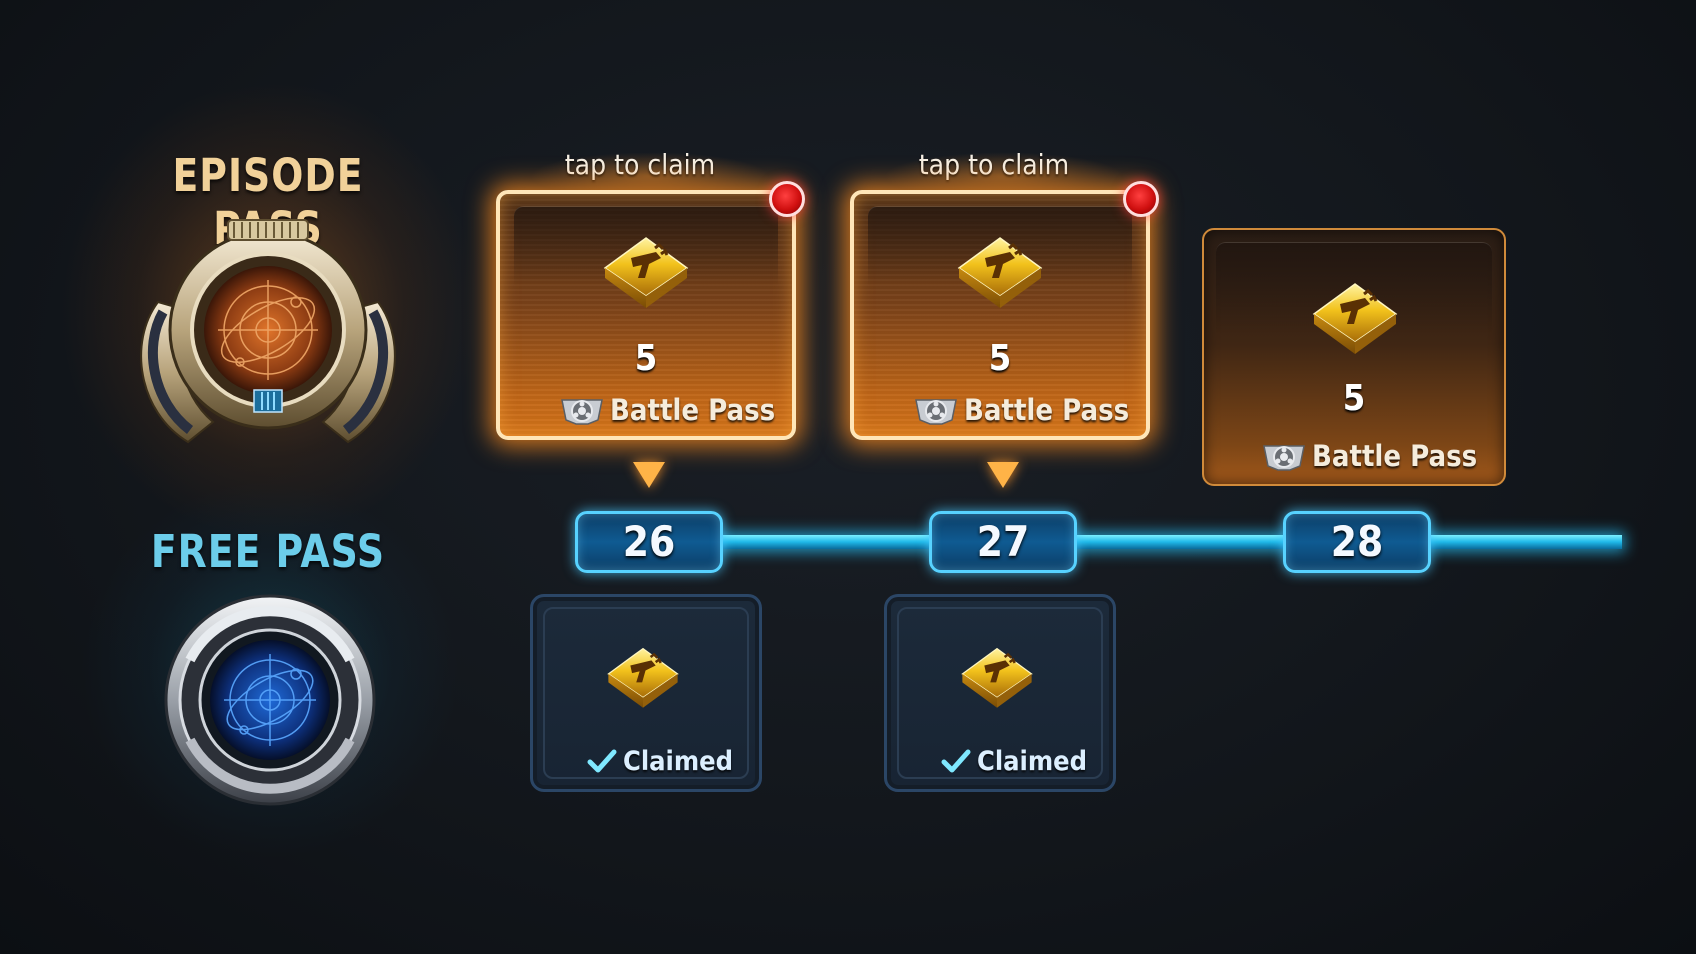 The height and width of the screenshot is (954, 1696). I want to click on premium-reward-card-26: 5 Battle Pass, so click(646, 315).